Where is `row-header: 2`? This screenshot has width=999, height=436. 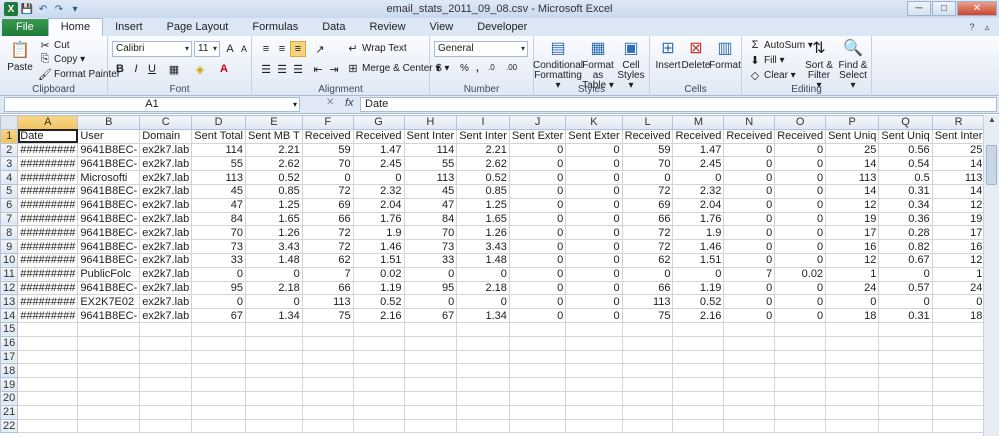
row-header: 2 is located at coordinates (9, 150).